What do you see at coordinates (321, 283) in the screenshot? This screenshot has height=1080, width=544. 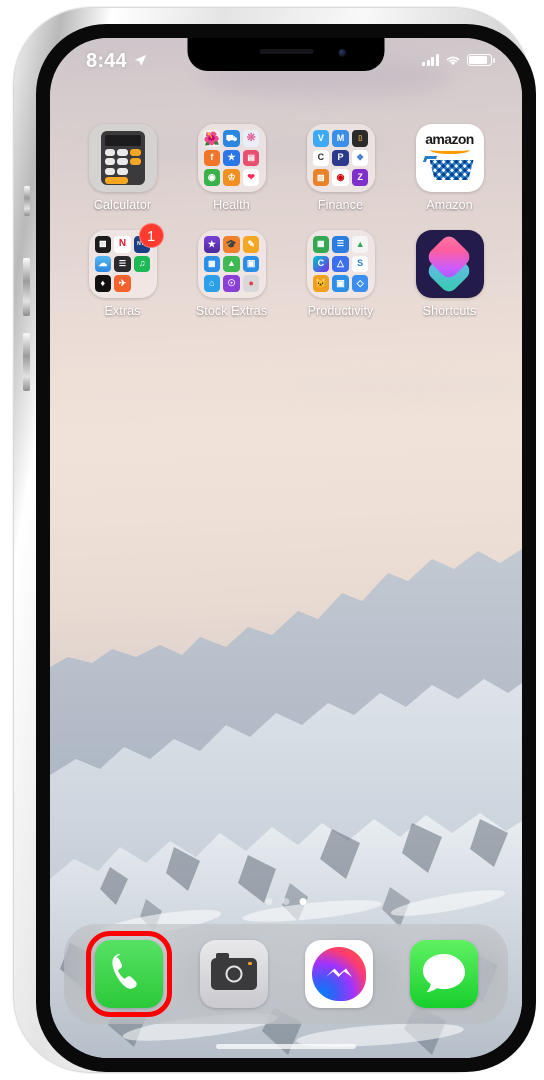 I see `mini-app: 🐱` at bounding box center [321, 283].